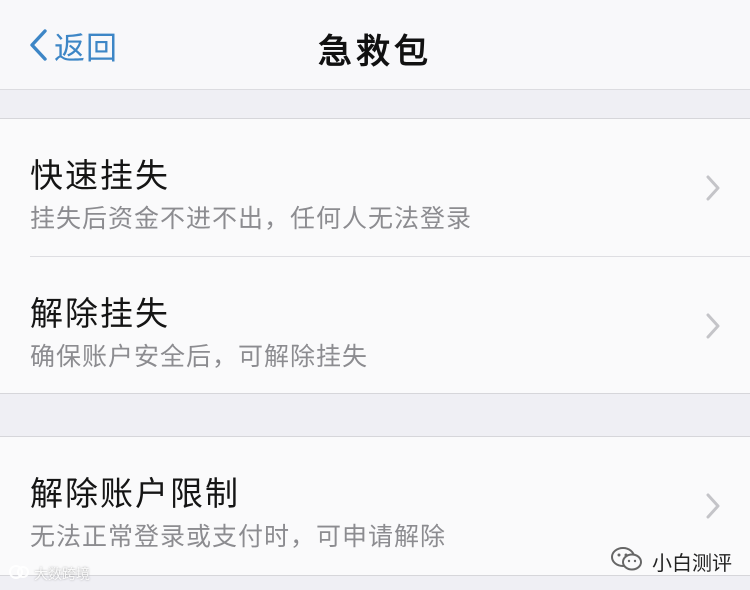 The image size is (750, 590). I want to click on watermark-left: 大数跨境, so click(49, 574).